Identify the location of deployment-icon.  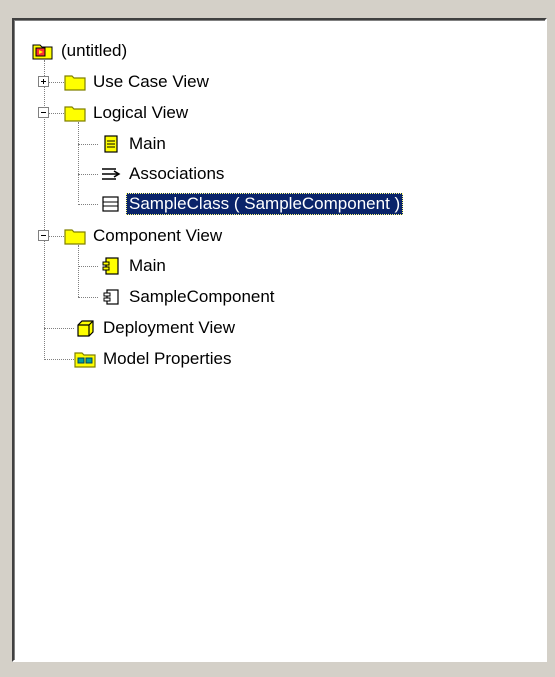
(85, 328).